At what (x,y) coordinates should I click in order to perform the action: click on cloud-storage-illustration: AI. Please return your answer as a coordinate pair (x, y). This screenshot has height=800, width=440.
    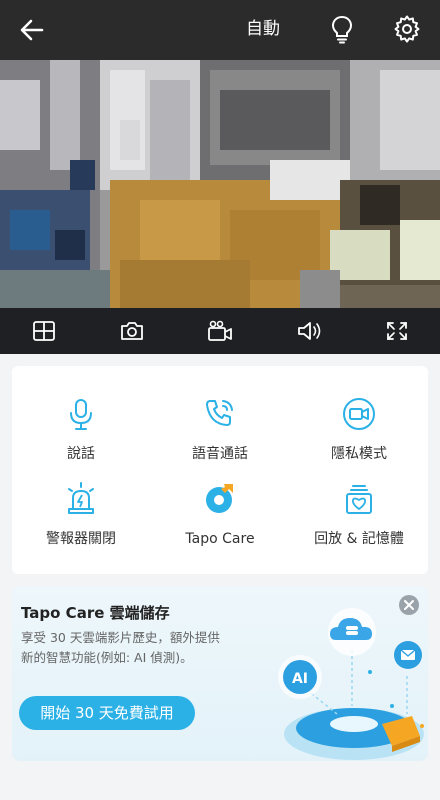
    Looking at the image, I should click on (351, 684).